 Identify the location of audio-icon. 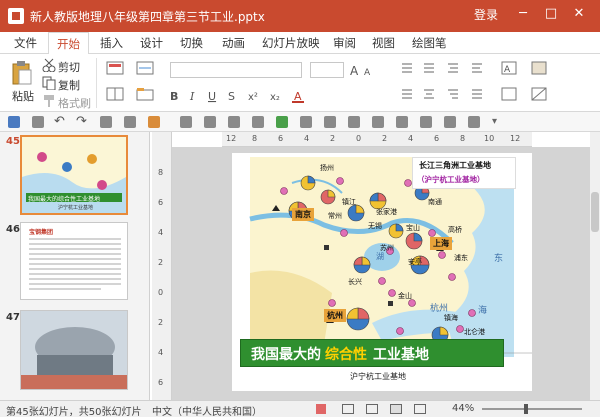
(402, 122).